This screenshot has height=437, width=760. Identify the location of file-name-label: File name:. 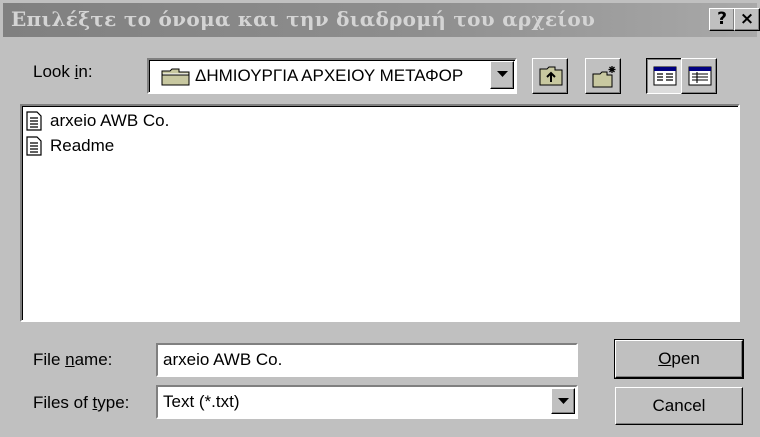
(73, 359).